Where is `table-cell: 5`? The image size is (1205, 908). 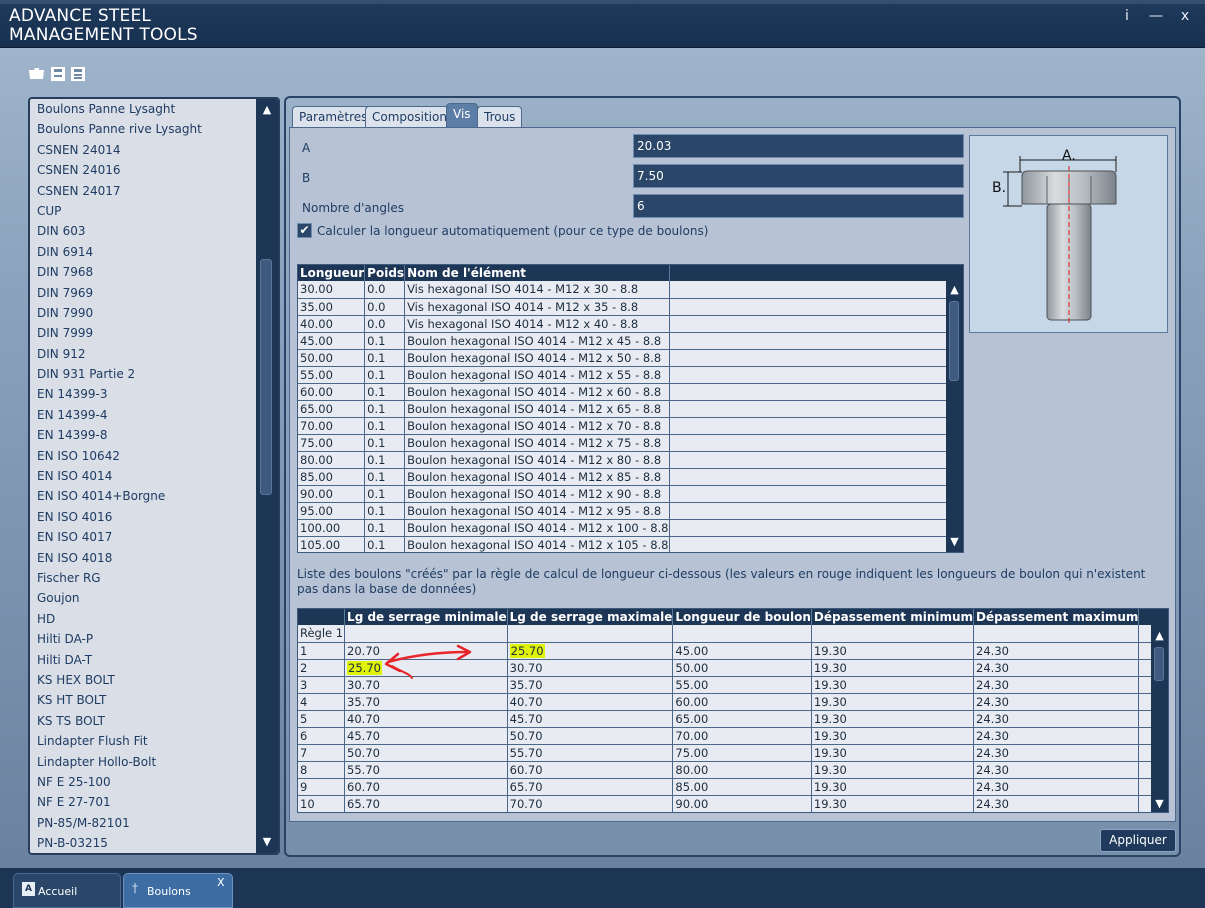
table-cell: 5 is located at coordinates (322, 719).